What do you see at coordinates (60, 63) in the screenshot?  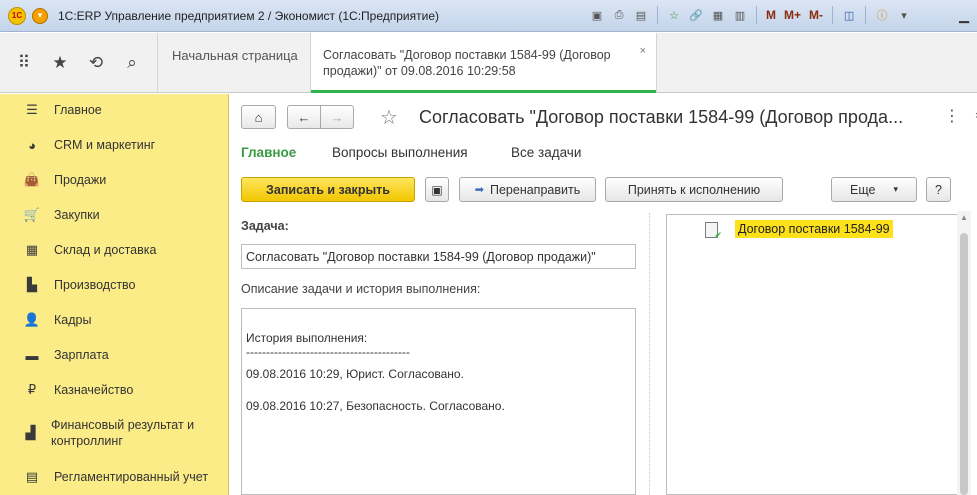 I see `favorites-star-icon: ★` at bounding box center [60, 63].